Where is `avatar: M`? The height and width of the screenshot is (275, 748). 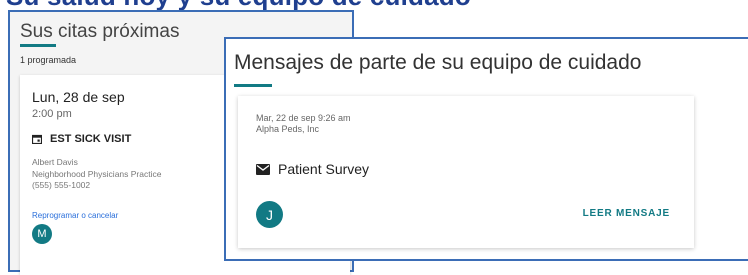 avatar: M is located at coordinates (42, 234).